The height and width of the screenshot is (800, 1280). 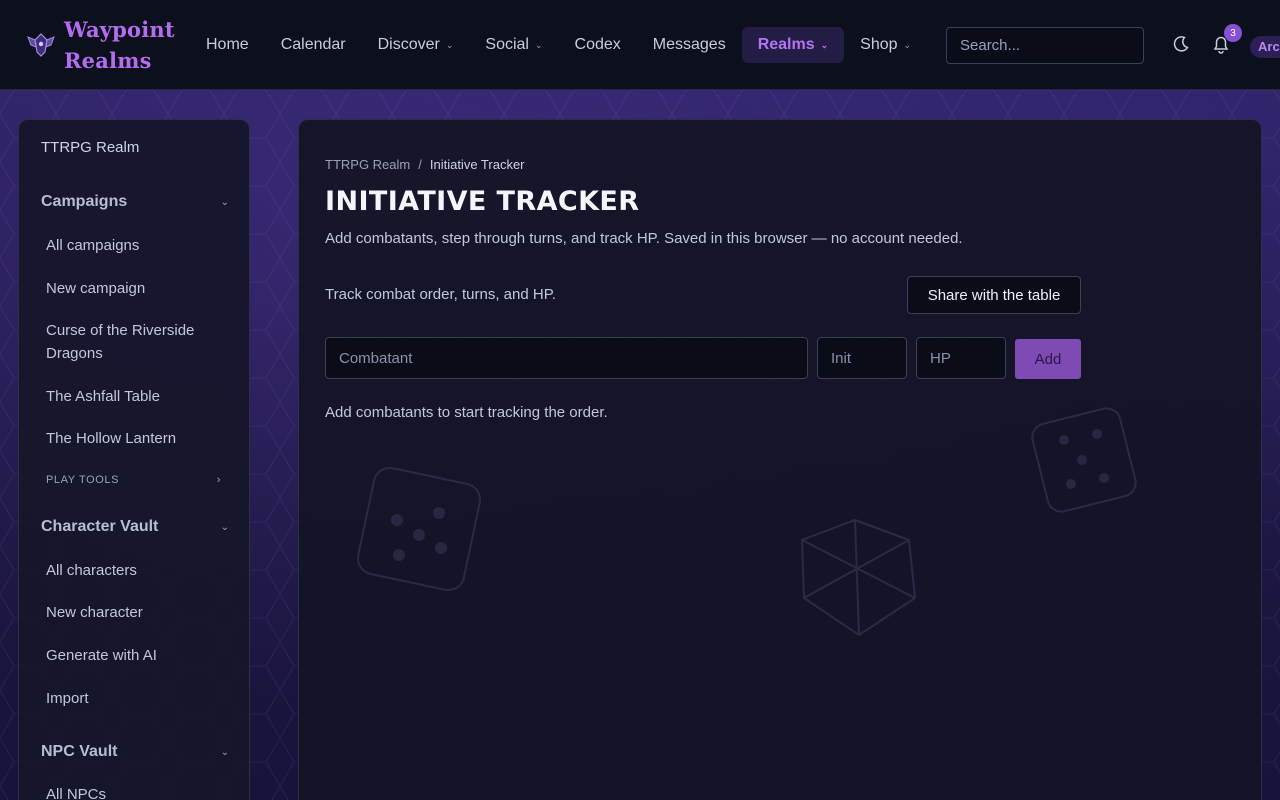 I want to click on sidebar-item-new-campaign: New campaign, so click(x=138, y=288).